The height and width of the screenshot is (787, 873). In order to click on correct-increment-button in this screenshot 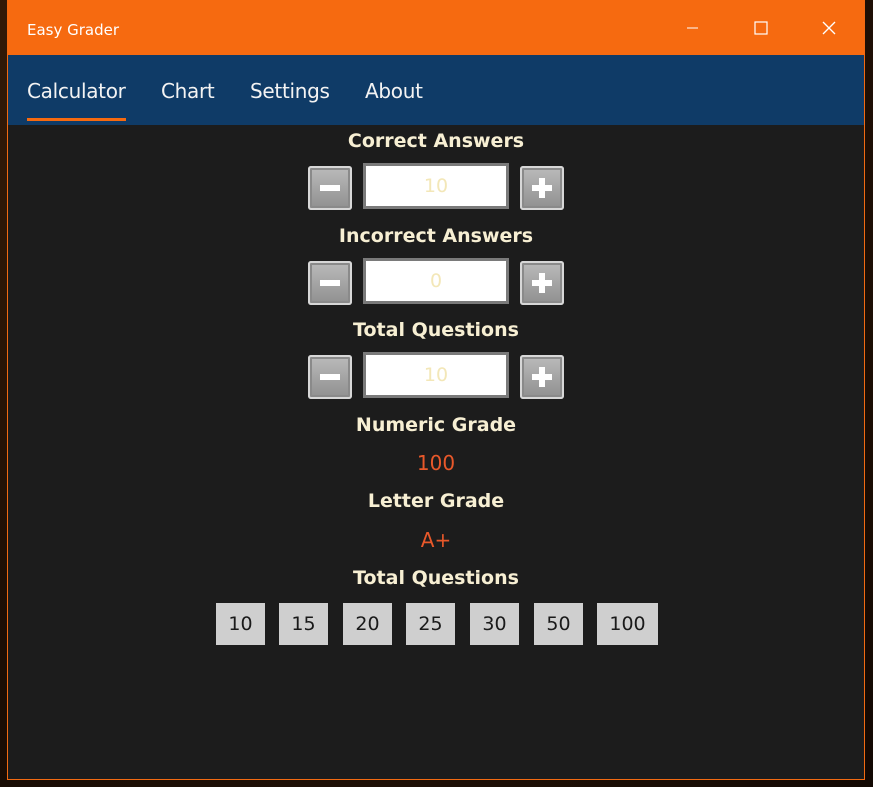, I will do `click(542, 188)`.